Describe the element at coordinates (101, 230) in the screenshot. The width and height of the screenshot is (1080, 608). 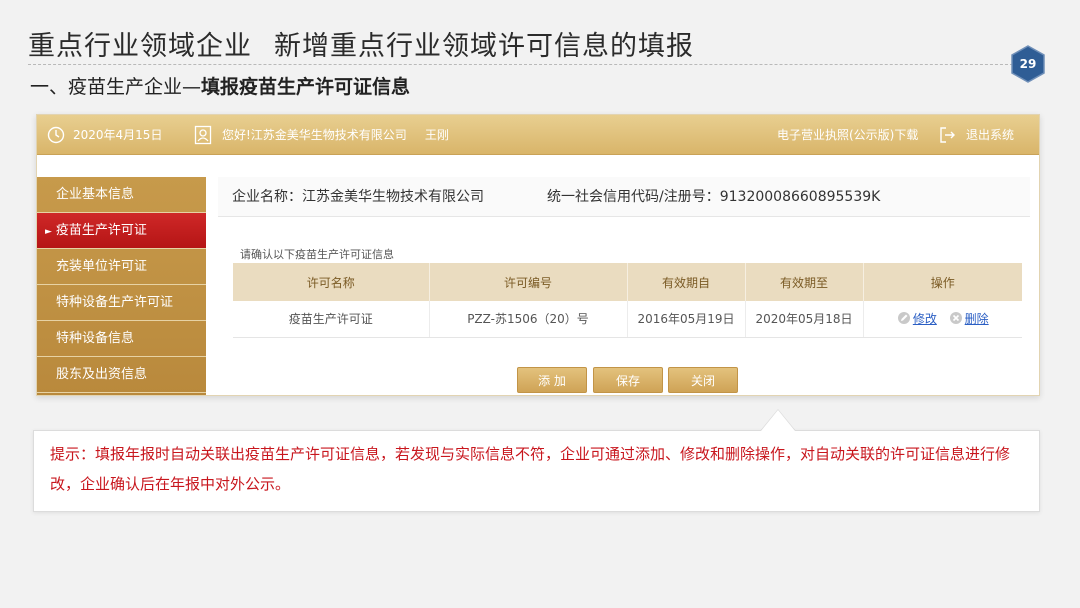
I see `sidebar-item-label: 疫苗生产许可证` at that location.